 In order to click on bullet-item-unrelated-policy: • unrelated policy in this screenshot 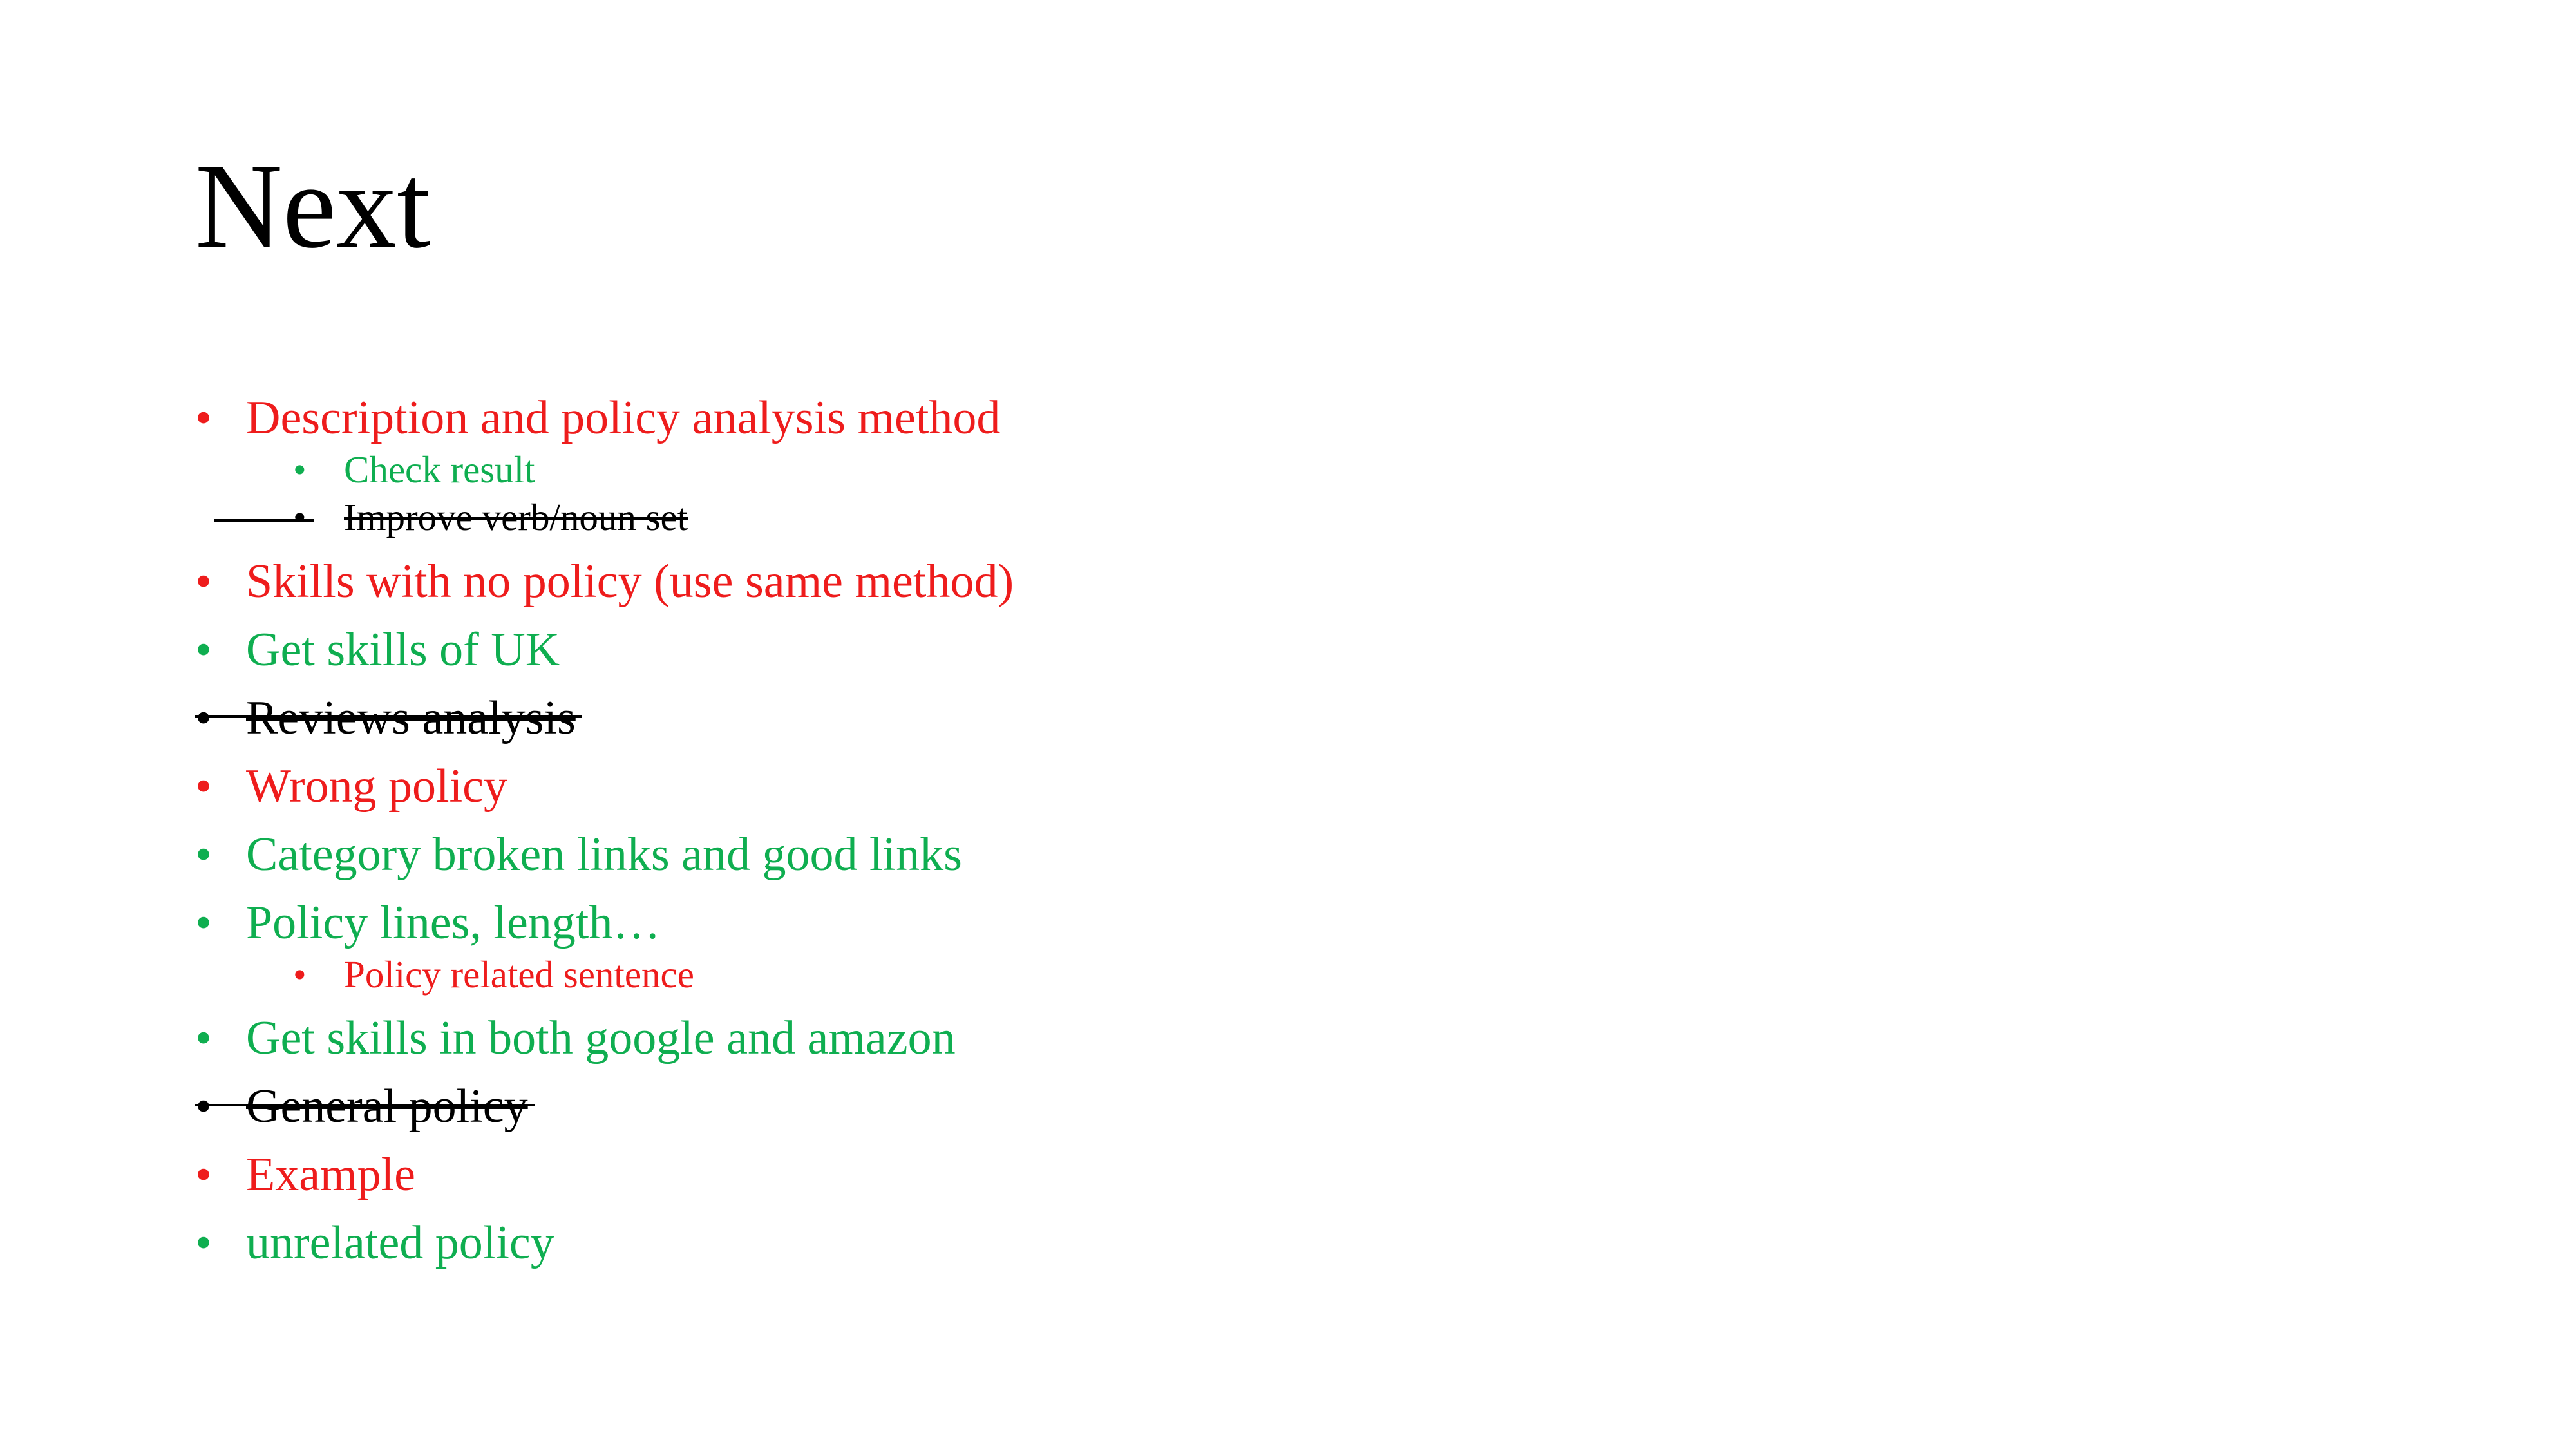, I will do `click(374, 1243)`.